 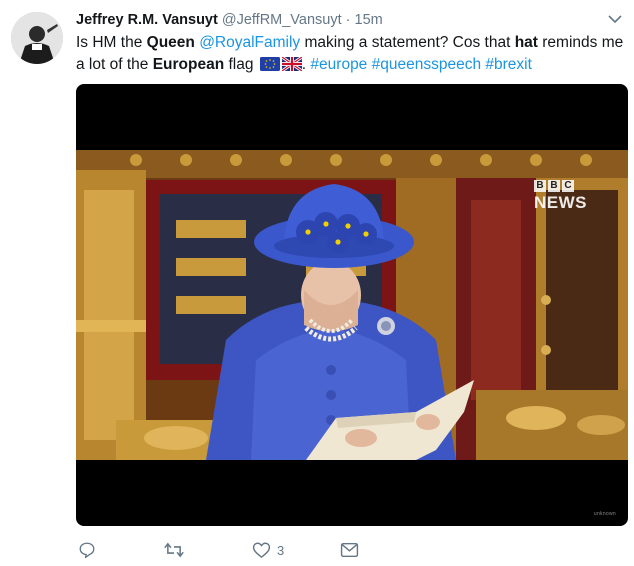 I want to click on text-segment: making a statement? Cos that, so click(x=407, y=42).